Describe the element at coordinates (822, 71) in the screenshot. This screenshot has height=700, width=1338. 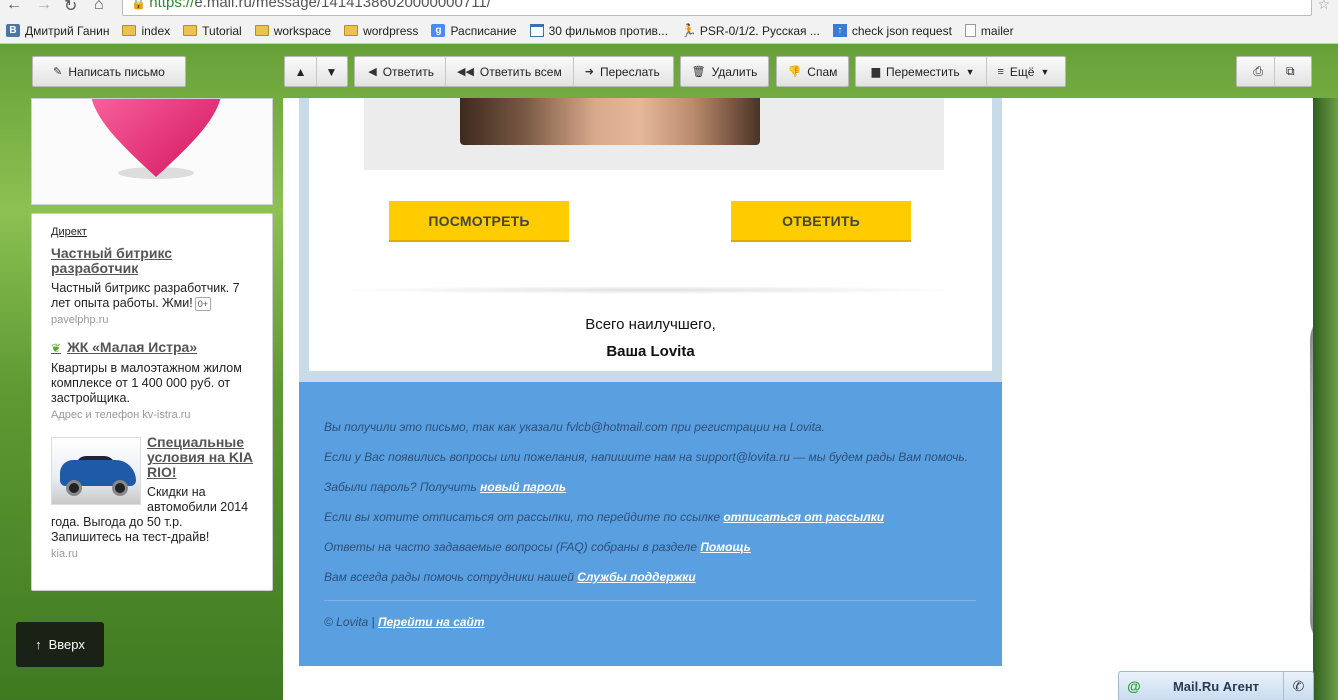
I see `spam-label: Спам` at that location.